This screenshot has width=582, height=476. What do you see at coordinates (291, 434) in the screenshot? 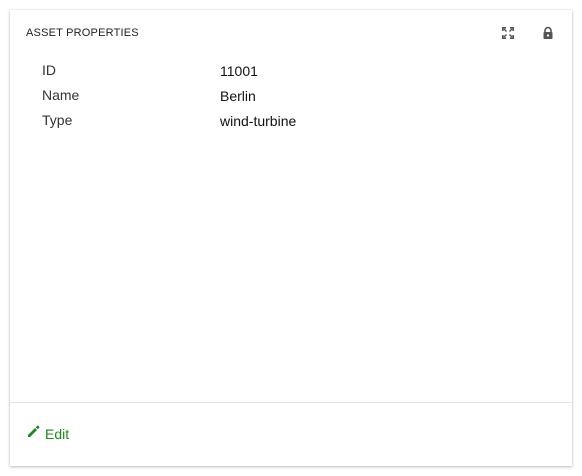
I see `card-footer: Edit` at bounding box center [291, 434].